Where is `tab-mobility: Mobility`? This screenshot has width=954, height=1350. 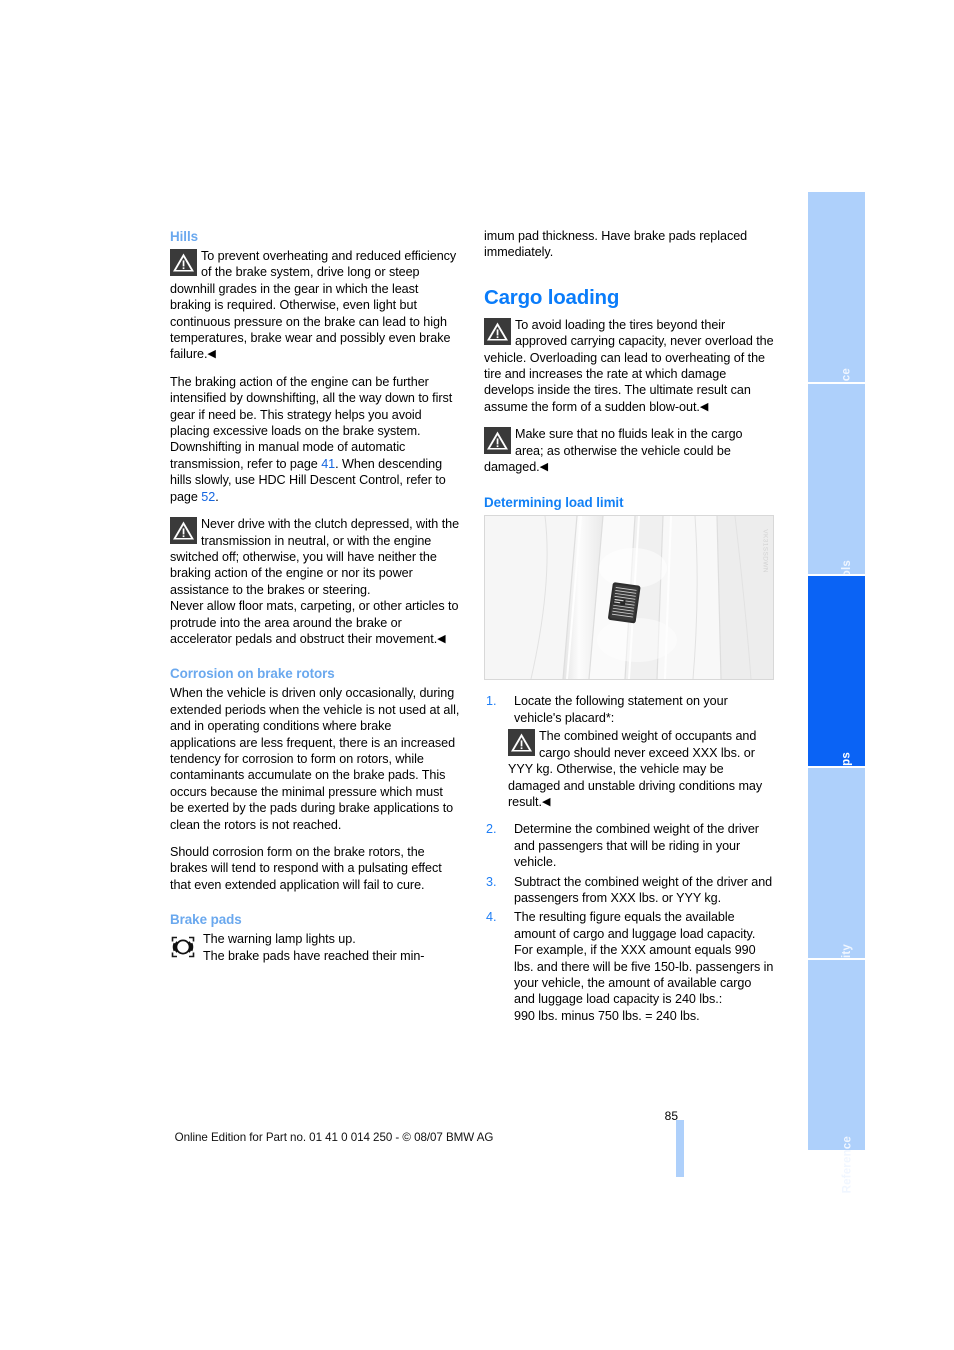
tab-mobility: Mobility is located at coordinates (836, 877).